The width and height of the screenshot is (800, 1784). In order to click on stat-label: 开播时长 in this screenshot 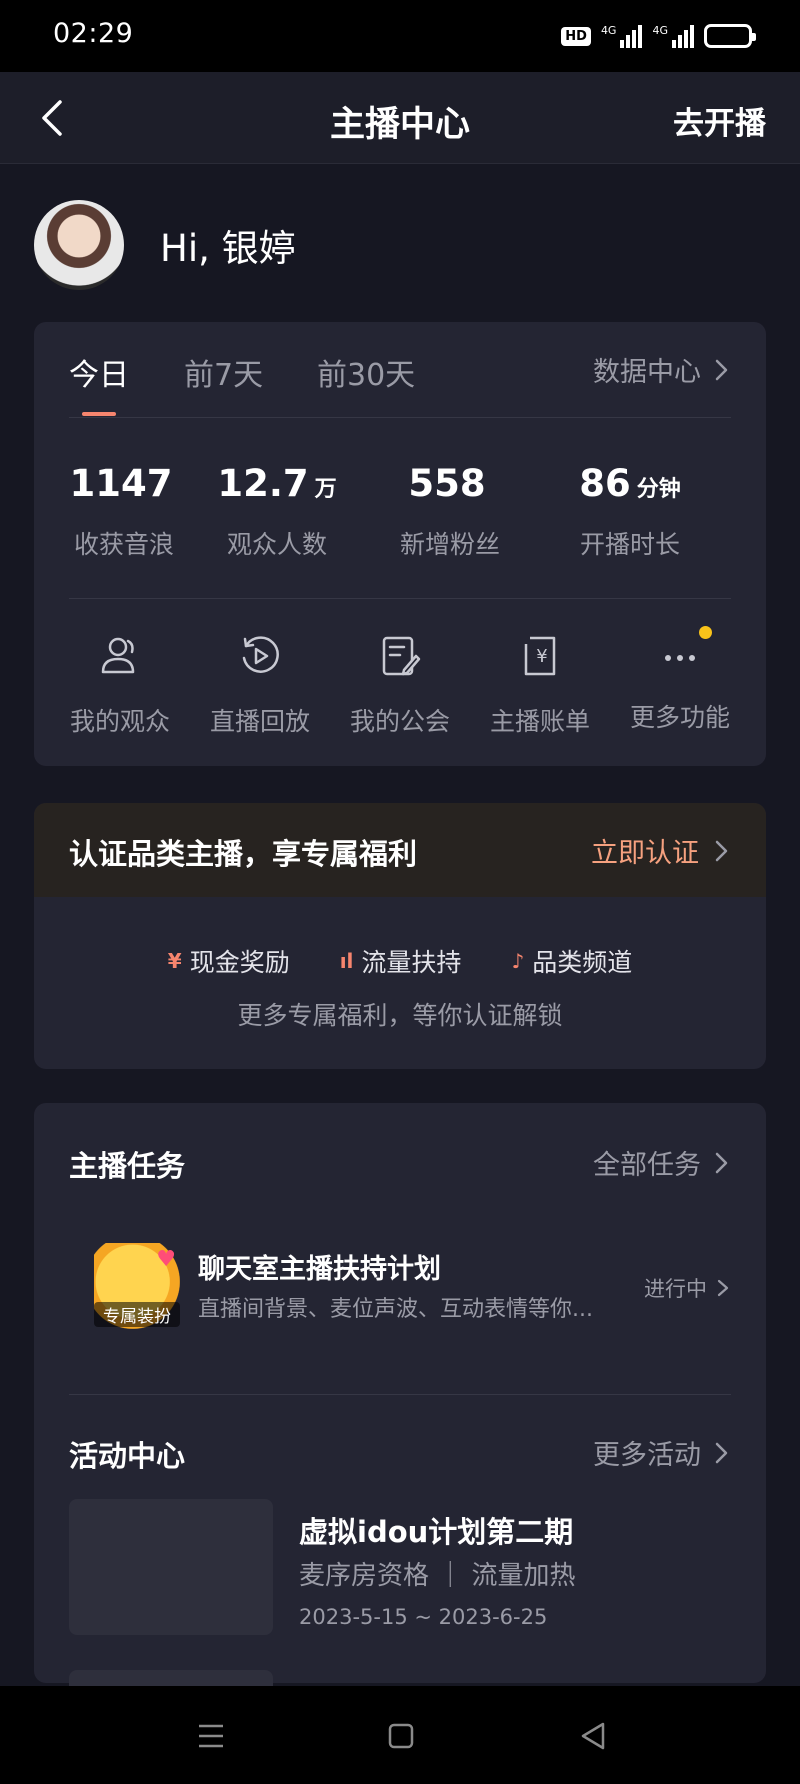, I will do `click(629, 544)`.